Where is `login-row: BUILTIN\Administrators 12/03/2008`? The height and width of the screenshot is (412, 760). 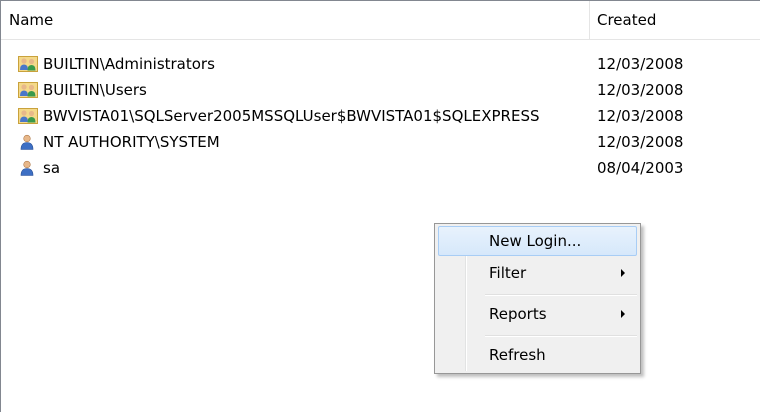 login-row: BUILTIN\Administrators 12/03/2008 is located at coordinates (380, 64).